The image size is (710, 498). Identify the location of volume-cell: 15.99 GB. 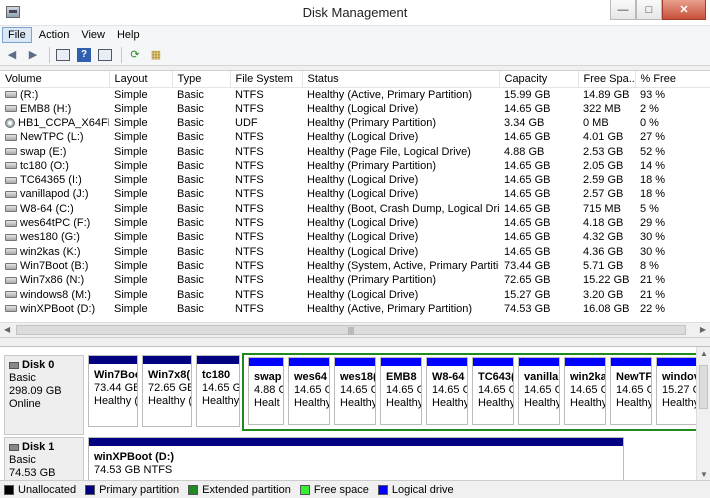
(527, 94).